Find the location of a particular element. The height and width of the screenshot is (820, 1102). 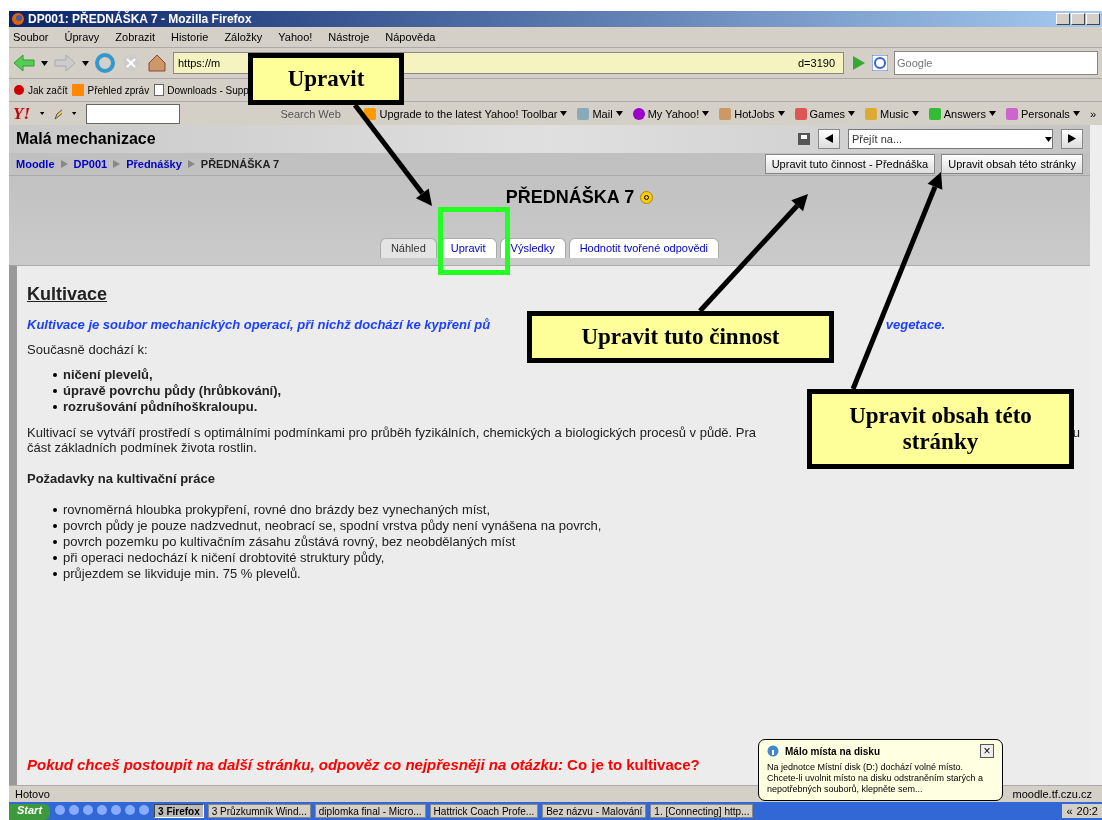

paragraph-text: Kultivací se vytváří prostředí s optimálními podmínkami pro průběh fyzikálních, chemických a biologických procesů v půdě. Pra is located at coordinates (392, 432).